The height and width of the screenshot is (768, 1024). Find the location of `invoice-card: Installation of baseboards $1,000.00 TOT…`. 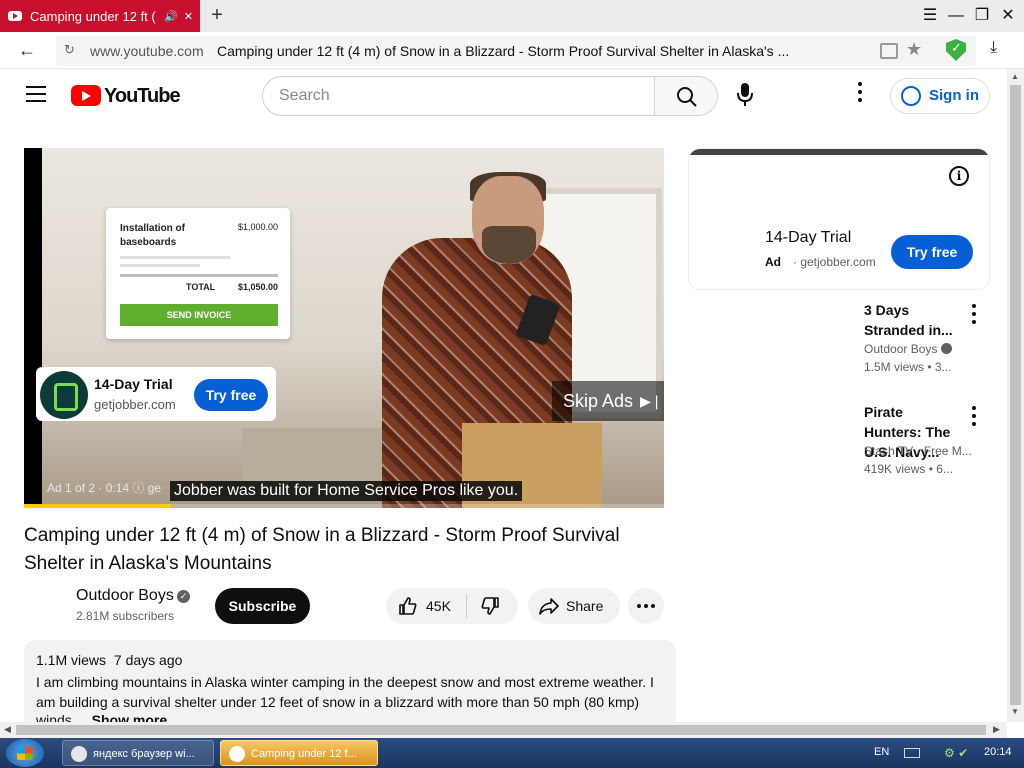

invoice-card: Installation of baseboards $1,000.00 TOT… is located at coordinates (198, 273).